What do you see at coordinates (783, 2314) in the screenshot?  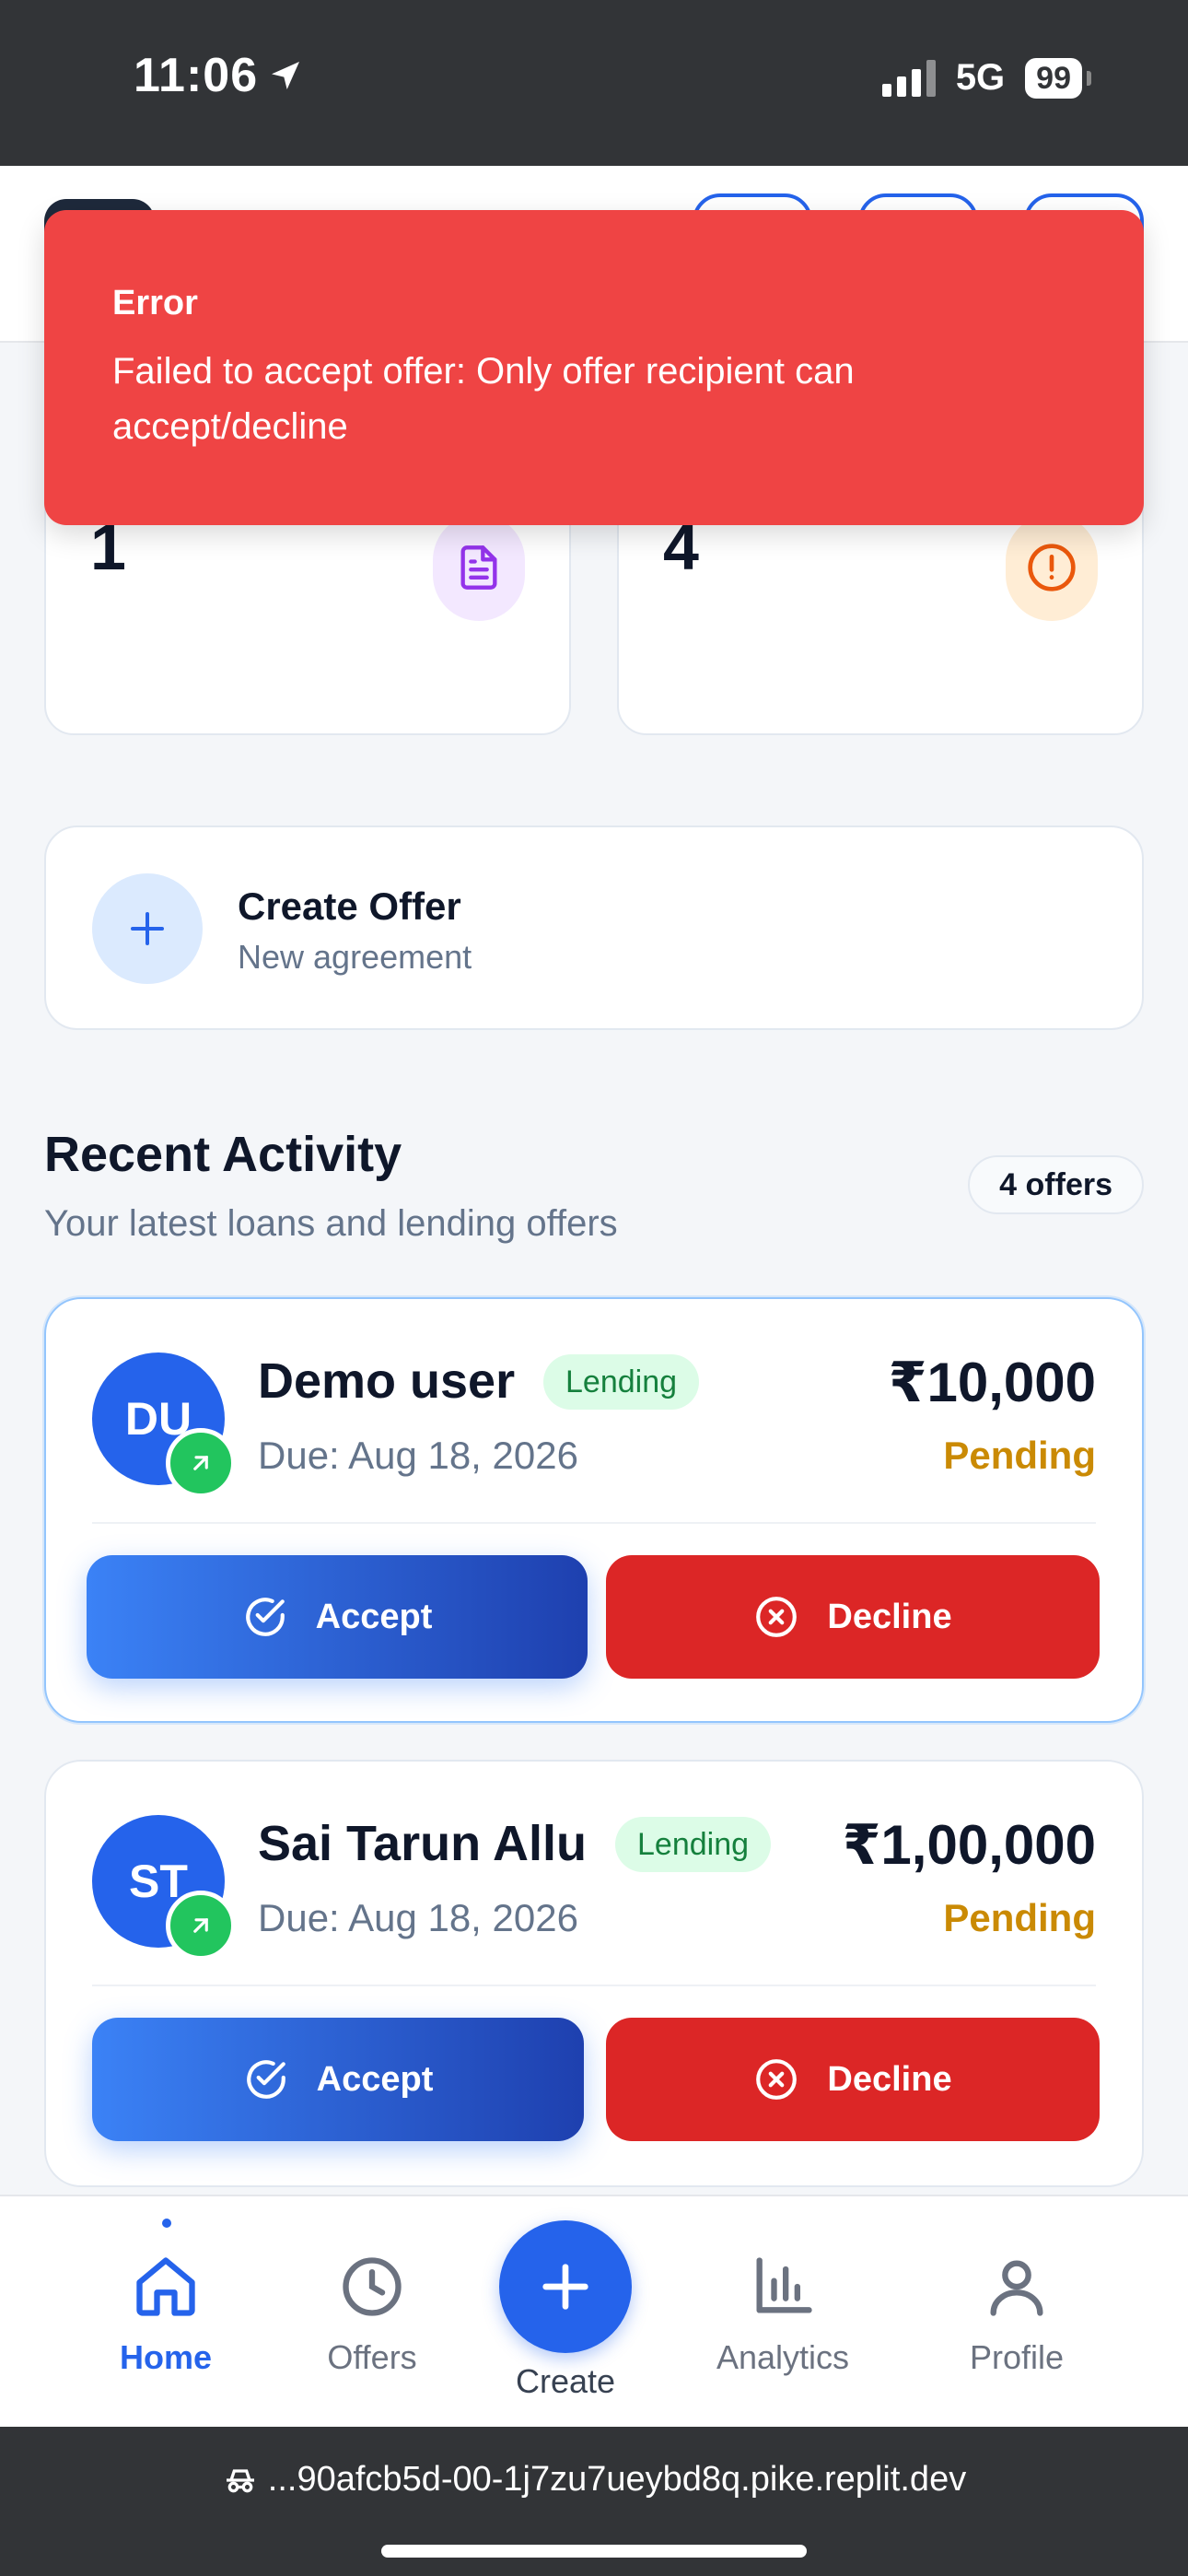 I see `nav-item-analytics: Analytics` at bounding box center [783, 2314].